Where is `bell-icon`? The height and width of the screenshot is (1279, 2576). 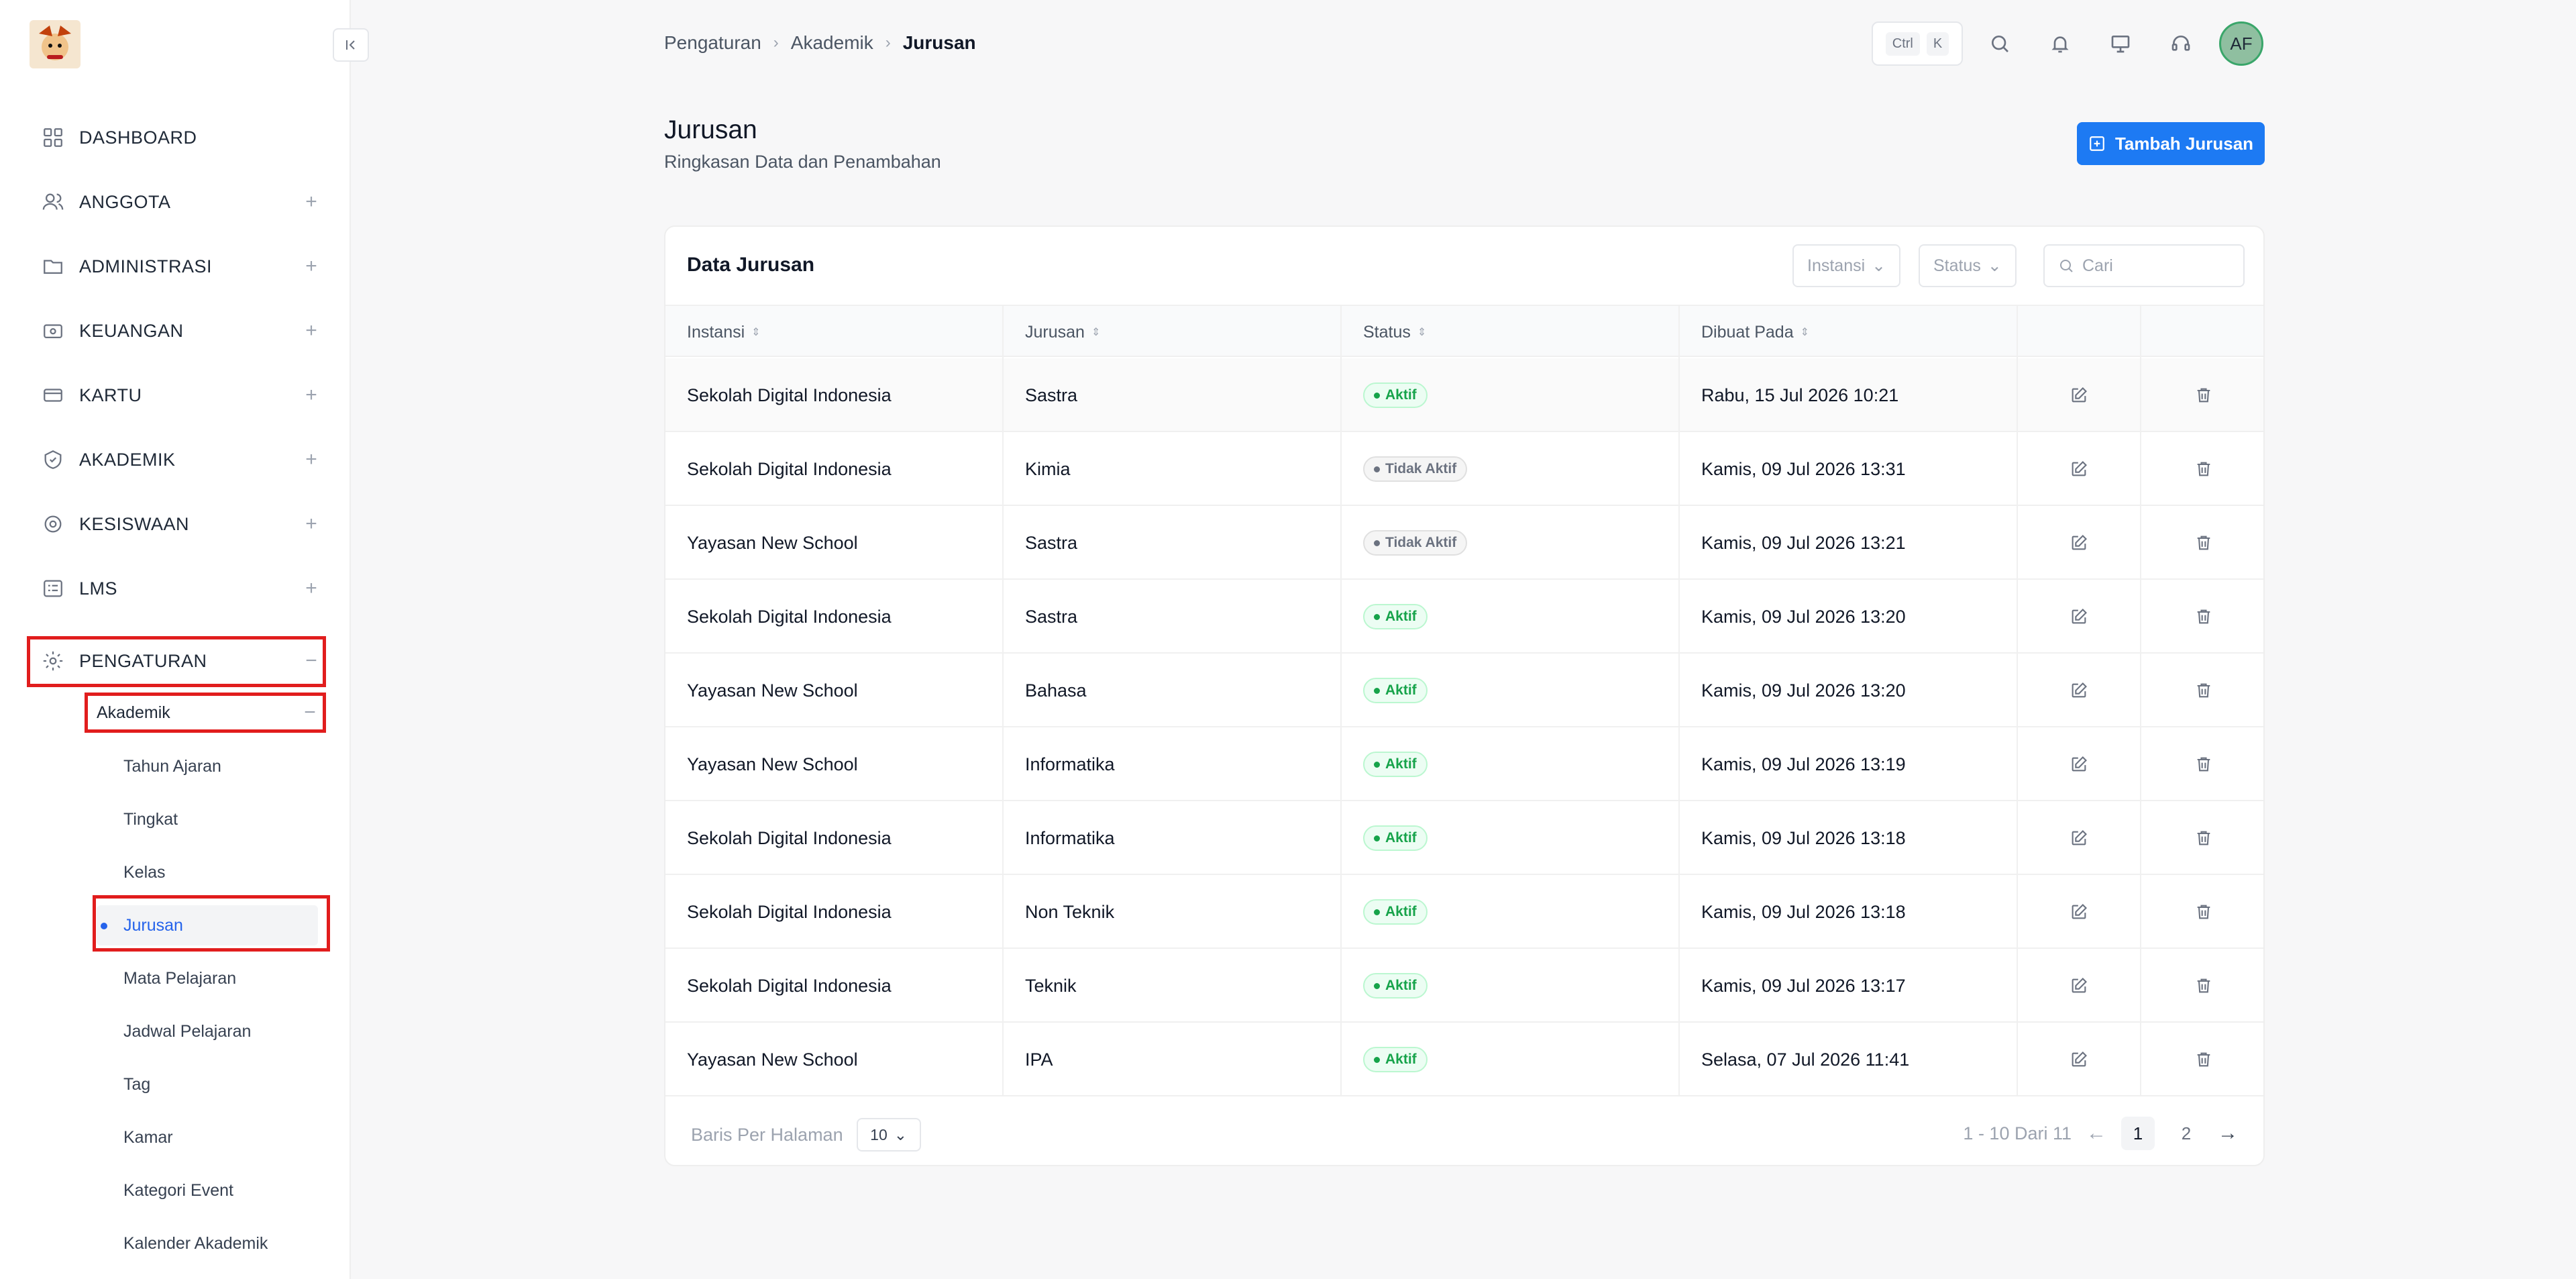 bell-icon is located at coordinates (2060, 44).